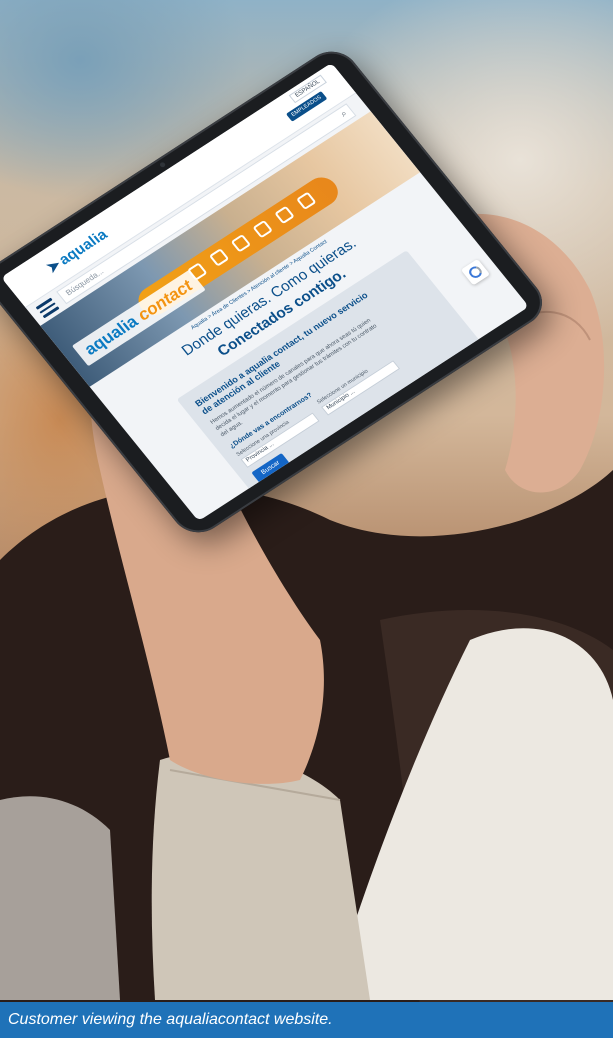  Describe the element at coordinates (111, 335) in the screenshot. I see `brand-main: aqualia` at that location.